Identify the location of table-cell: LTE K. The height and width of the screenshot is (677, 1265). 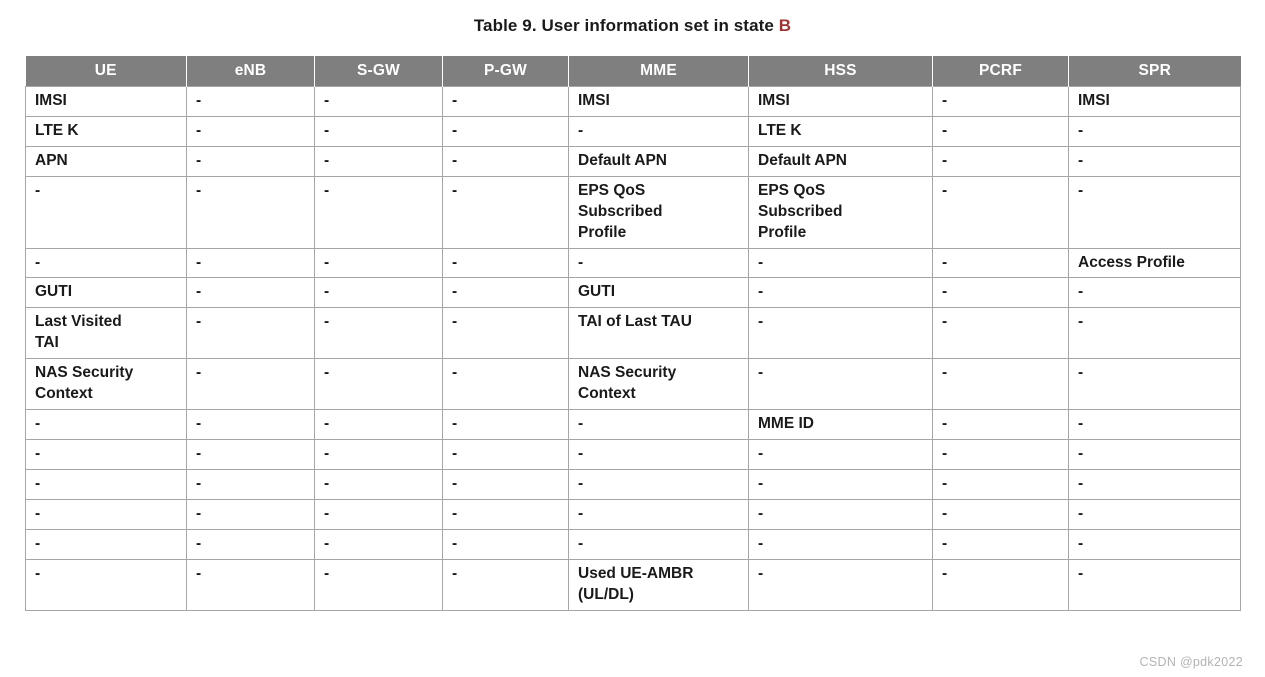
(106, 131).